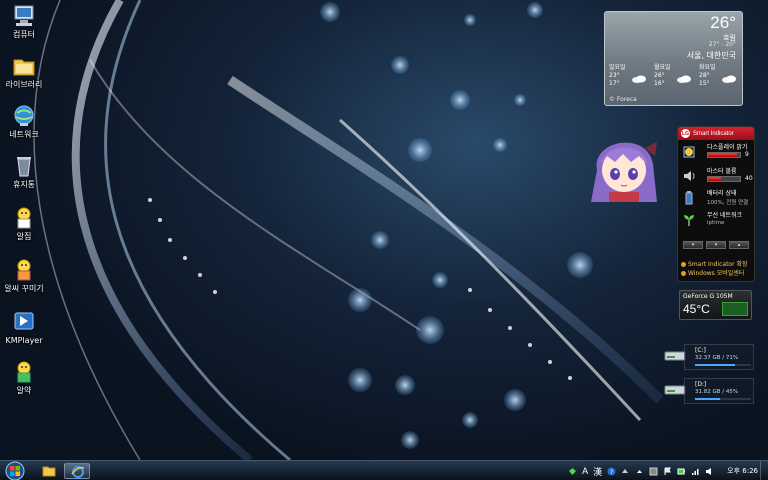 The image size is (768, 480). I want to click on volume-icon, so click(709, 471).